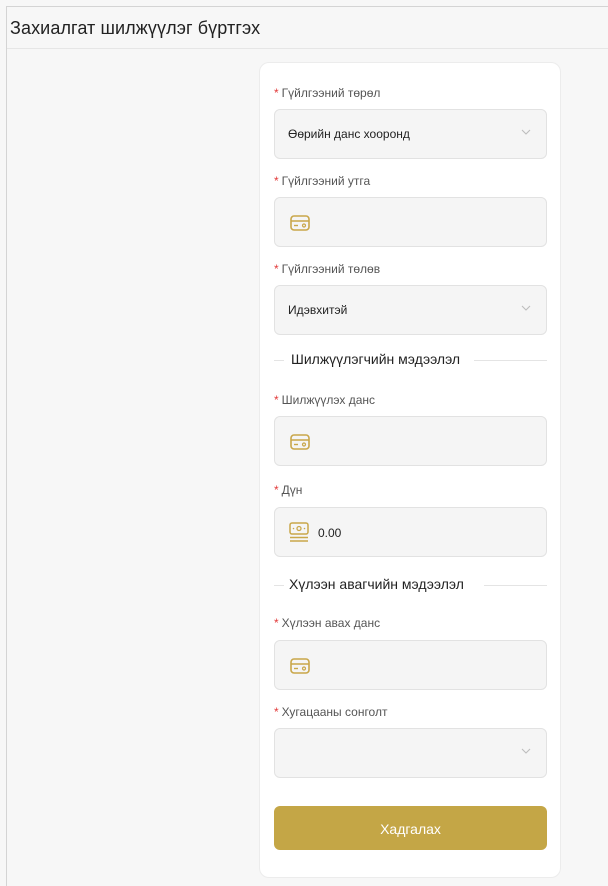 The width and height of the screenshot is (608, 886). What do you see at coordinates (410, 828) in the screenshot?
I see `save-button: Хадгалах` at bounding box center [410, 828].